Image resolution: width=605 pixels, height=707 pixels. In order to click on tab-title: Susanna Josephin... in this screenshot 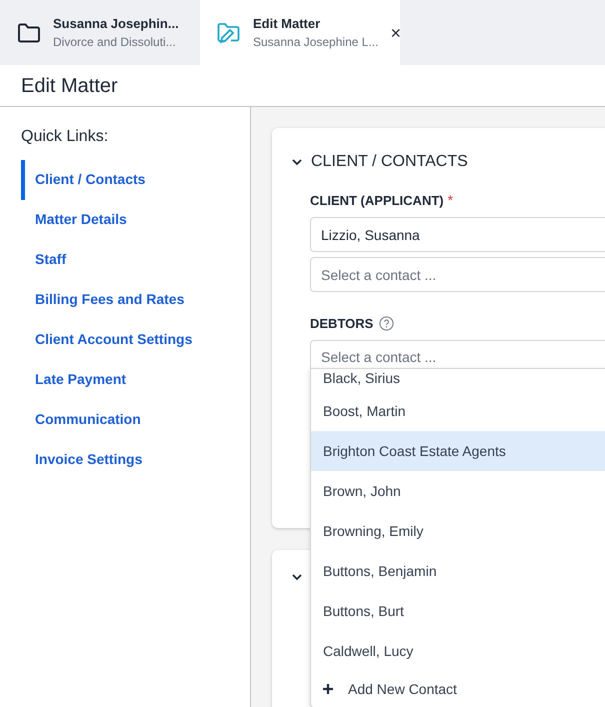, I will do `click(116, 23)`.